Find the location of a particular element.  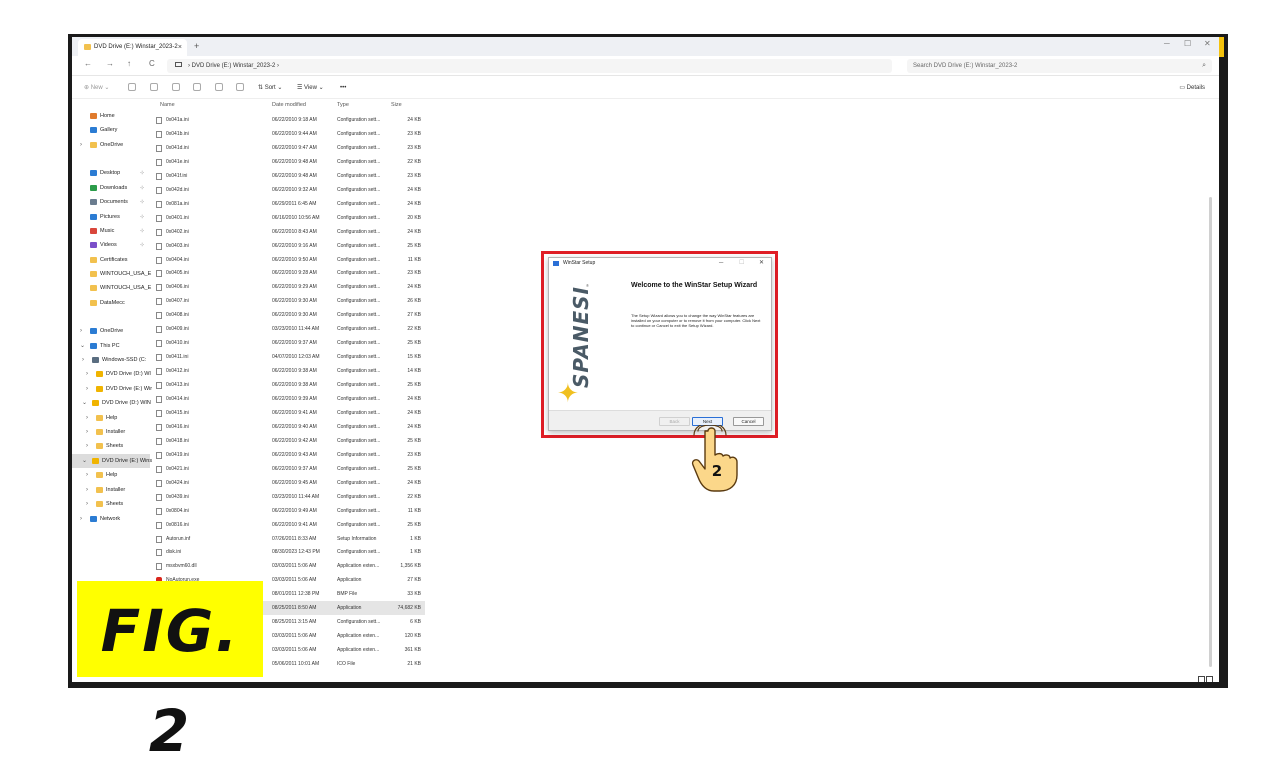

tab-dvd-drive: DVD Drive (E:) Winstar_2023-2 × is located at coordinates (132, 47).